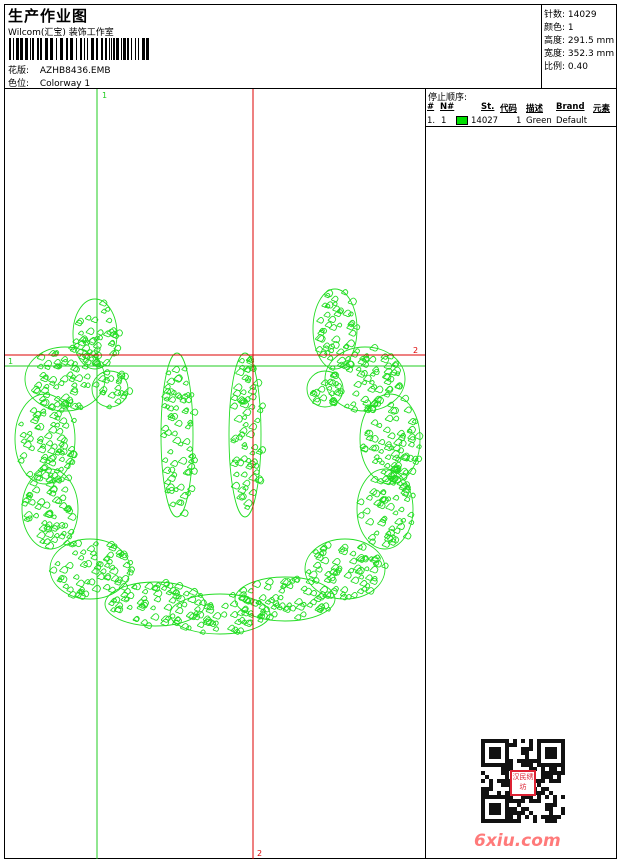 This screenshot has height=860, width=620. What do you see at coordinates (570, 15) in the screenshot?
I see `stat-stitches: 针数: 14029` at bounding box center [570, 15].